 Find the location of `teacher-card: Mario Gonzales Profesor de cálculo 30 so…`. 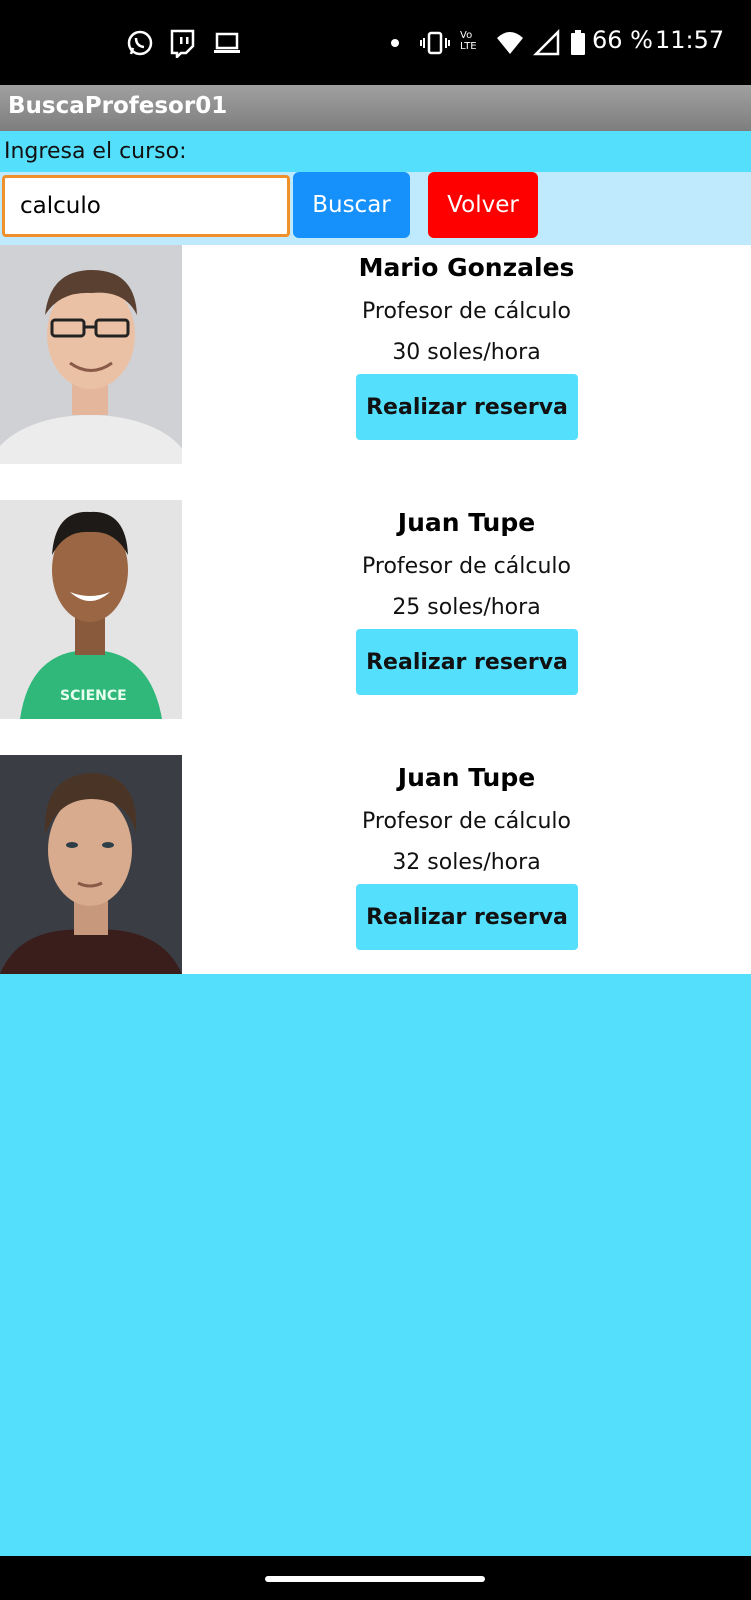

teacher-card: Mario Gonzales Profesor de cálculo 30 so… is located at coordinates (375, 354).